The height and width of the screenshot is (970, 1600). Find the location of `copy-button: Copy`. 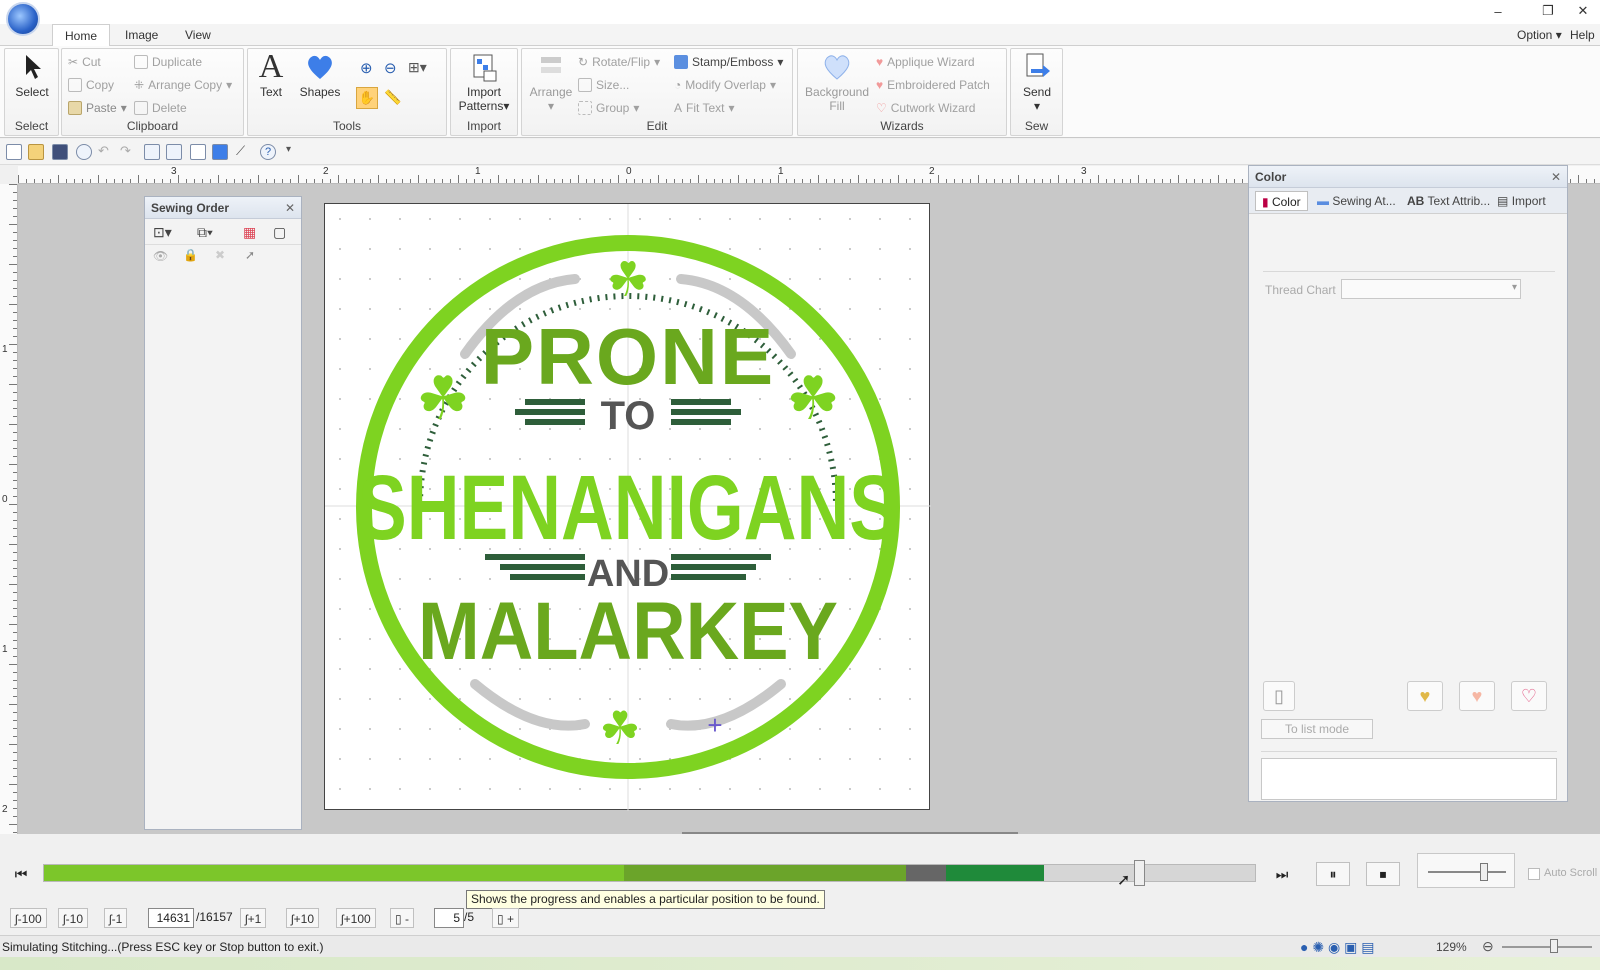

copy-button: Copy is located at coordinates (91, 85).